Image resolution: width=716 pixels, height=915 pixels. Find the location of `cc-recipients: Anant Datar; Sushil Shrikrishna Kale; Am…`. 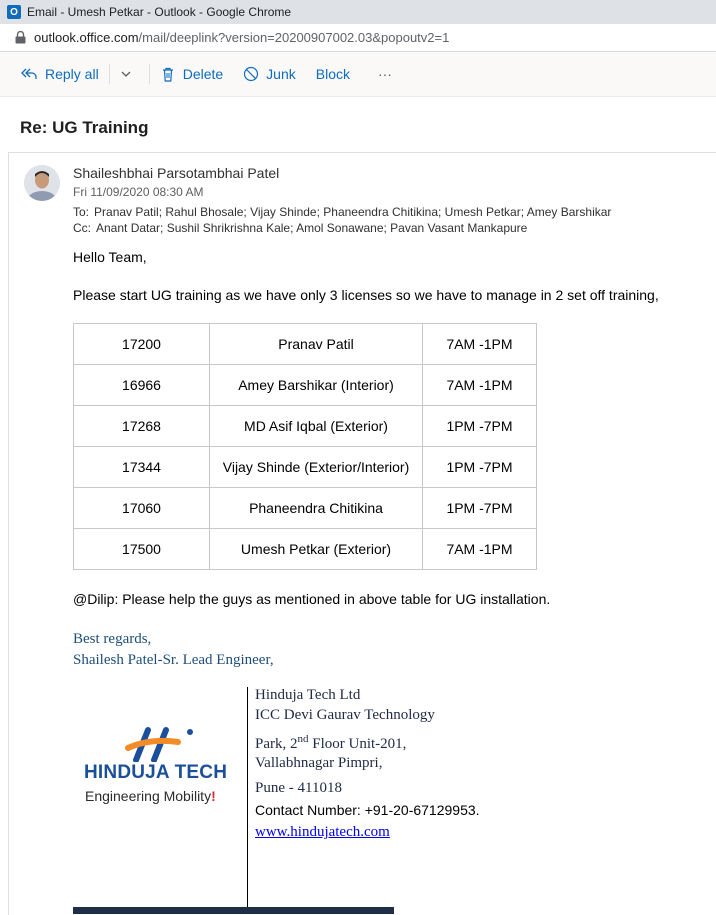

cc-recipients: Anant Datar; Sushil Shrikrishna Kale; Am… is located at coordinates (311, 228).